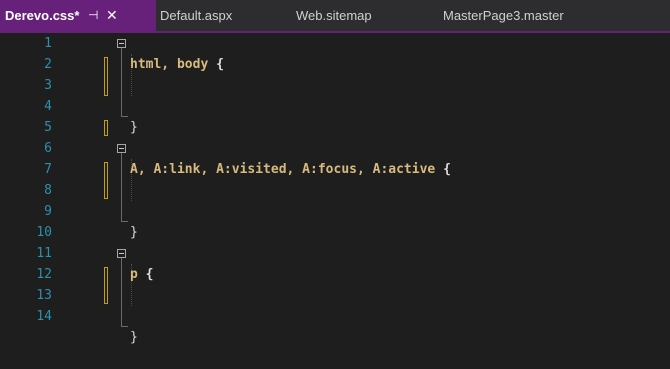  What do you see at coordinates (44, 295) in the screenshot?
I see `line-number: 13` at bounding box center [44, 295].